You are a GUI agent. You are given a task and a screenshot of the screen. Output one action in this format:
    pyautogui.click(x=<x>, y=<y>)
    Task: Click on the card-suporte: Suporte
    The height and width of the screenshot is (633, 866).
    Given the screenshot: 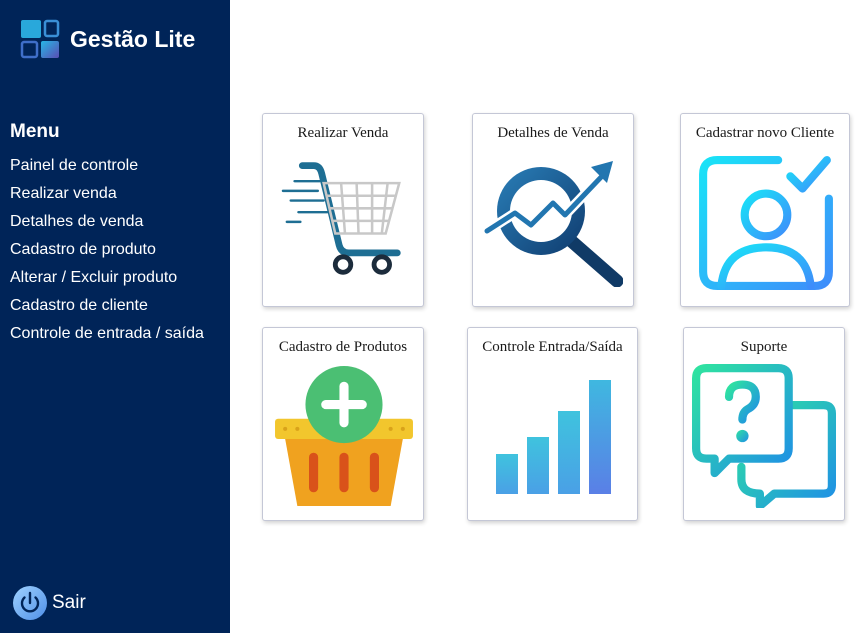 What is the action you would take?
    pyautogui.click(x=764, y=424)
    